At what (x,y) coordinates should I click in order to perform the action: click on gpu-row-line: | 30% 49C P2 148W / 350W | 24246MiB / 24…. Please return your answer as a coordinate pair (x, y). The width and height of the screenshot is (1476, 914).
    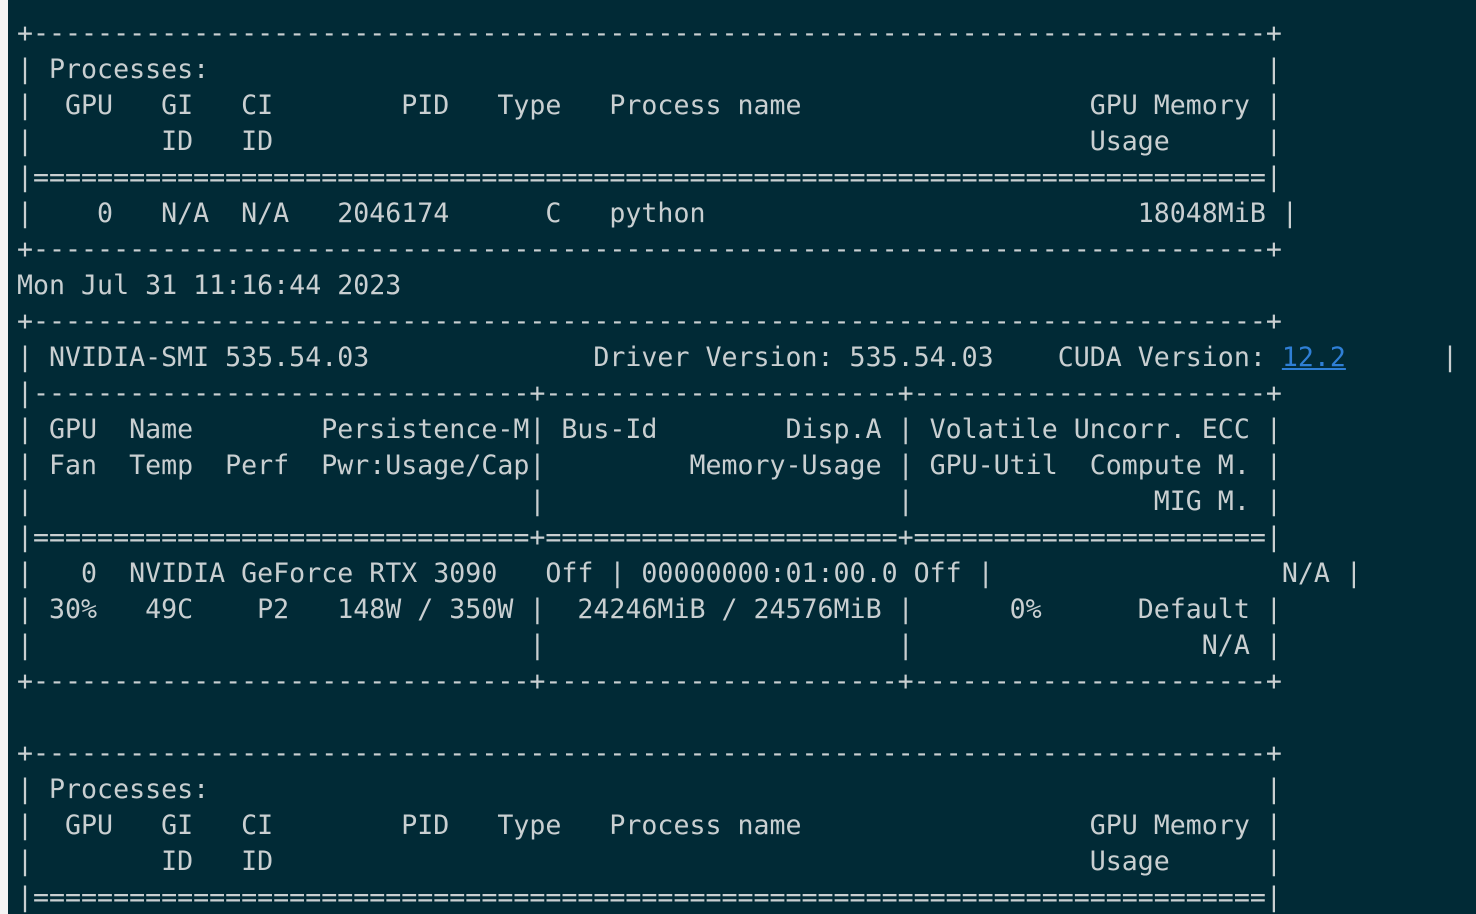
    Looking at the image, I should click on (649, 609).